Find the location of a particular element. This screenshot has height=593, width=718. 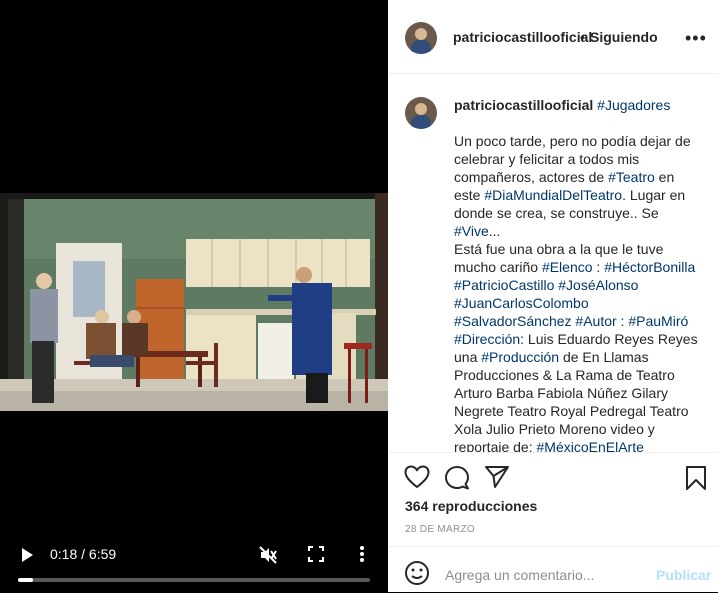

post-date: 28 DE MARZO is located at coordinates (440, 529).